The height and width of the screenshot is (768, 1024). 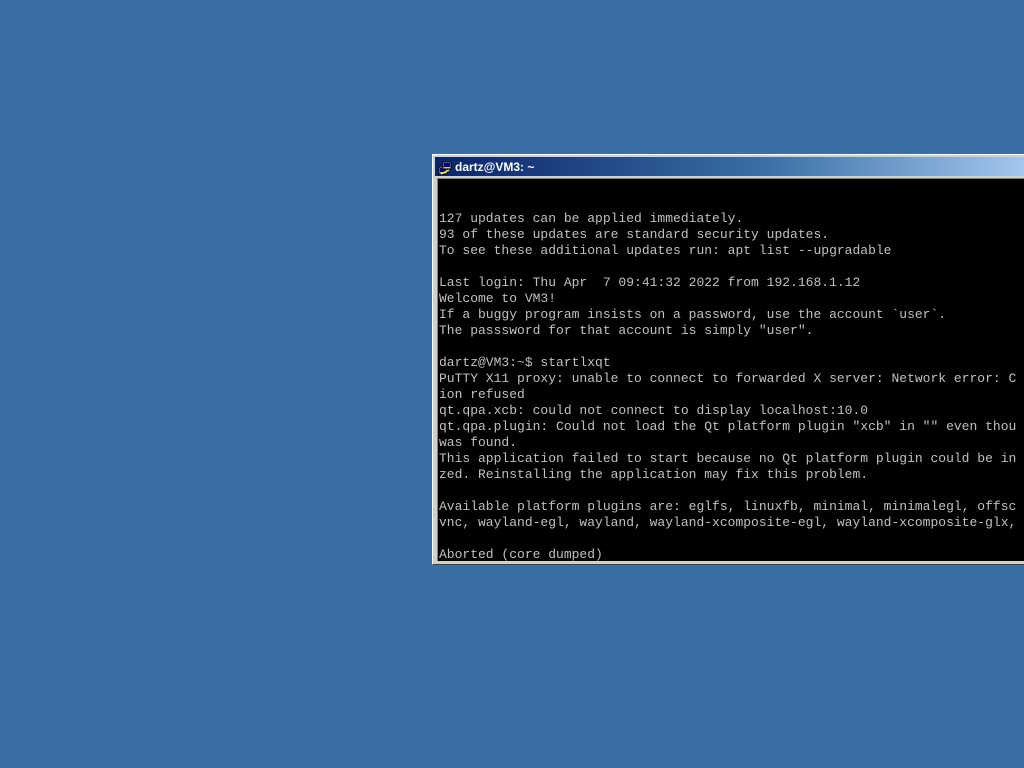 What do you see at coordinates (495, 166) in the screenshot?
I see `window-title: dartz@VM3: ~` at bounding box center [495, 166].